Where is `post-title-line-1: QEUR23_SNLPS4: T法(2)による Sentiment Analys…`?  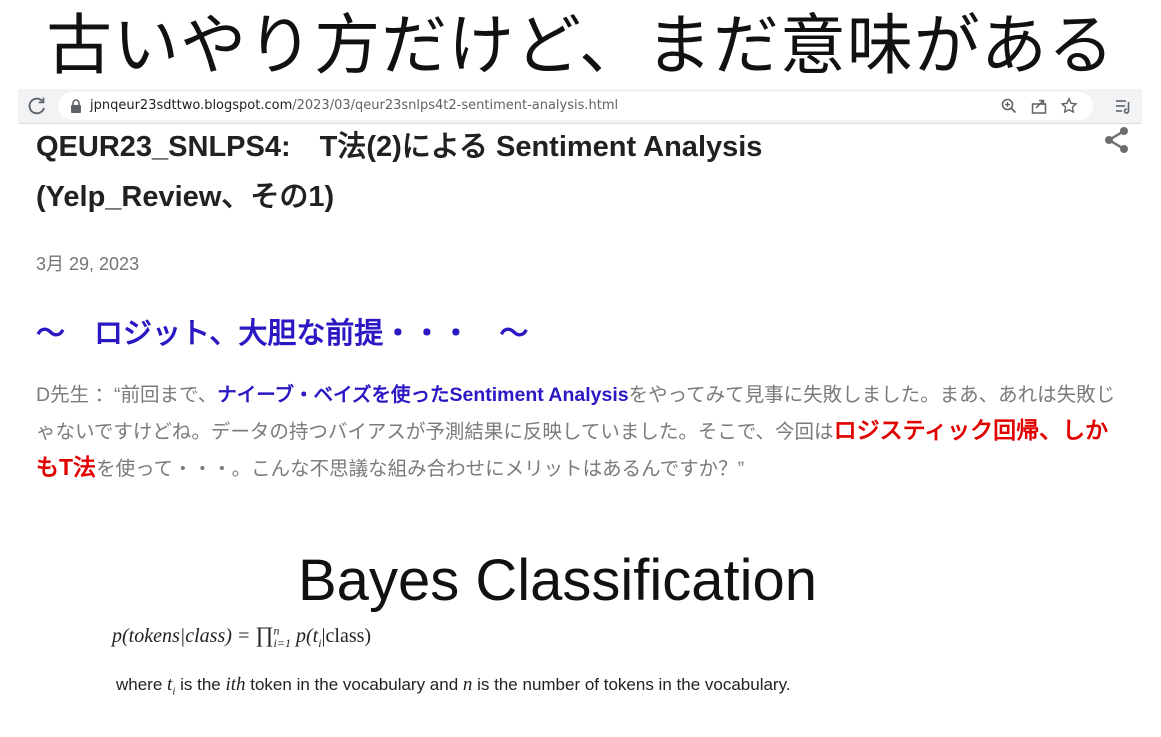 post-title-line-1: QEUR23_SNLPS4: T法(2)による Sentiment Analys… is located at coordinates (399, 147).